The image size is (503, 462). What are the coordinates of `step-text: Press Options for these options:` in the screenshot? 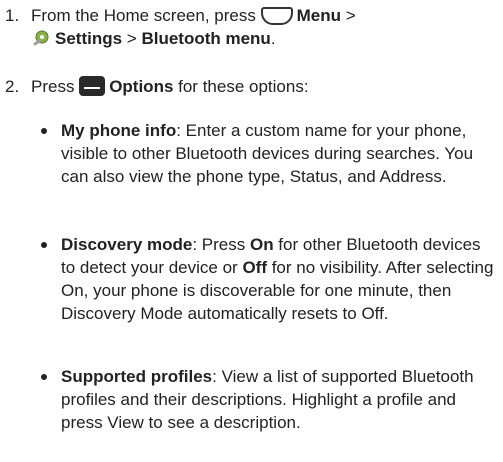 It's located at (265, 86).